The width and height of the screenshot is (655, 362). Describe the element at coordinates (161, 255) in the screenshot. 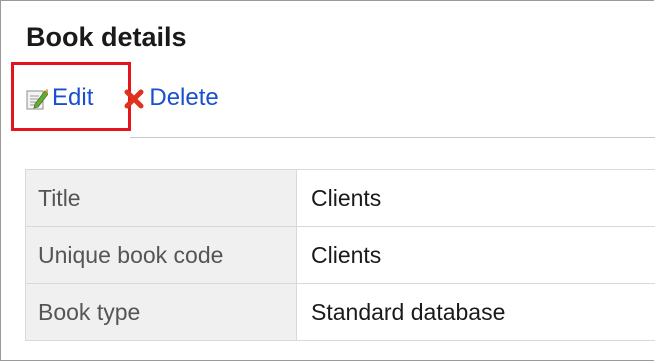

I see `row-label: Unique book code` at that location.